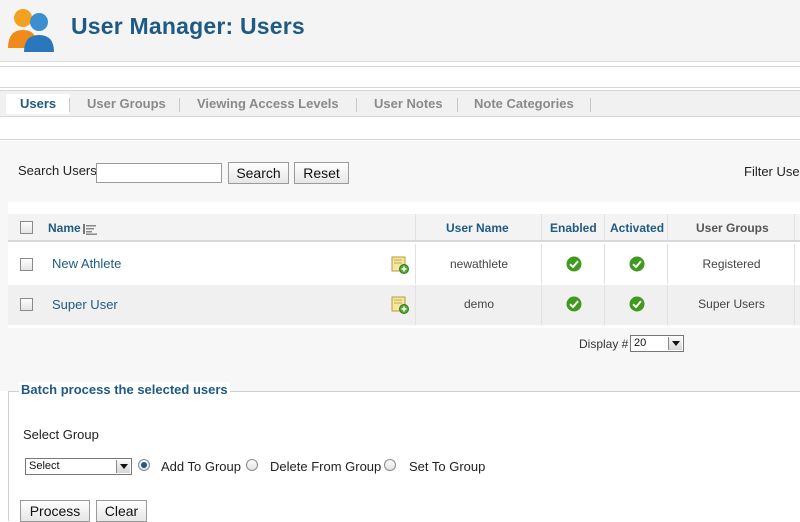 This screenshot has height=522, width=800. Describe the element at coordinates (657, 343) in the screenshot. I see `display-limit-select: 20` at that location.